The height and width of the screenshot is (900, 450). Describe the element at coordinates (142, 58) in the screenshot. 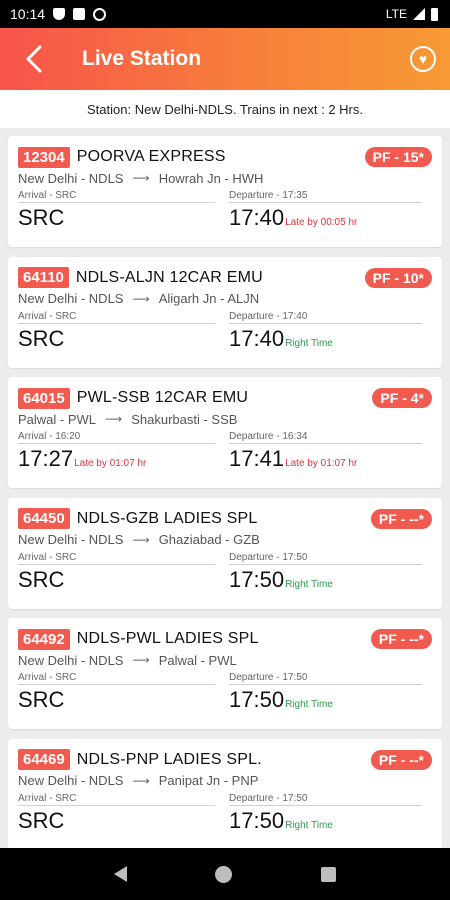

I see `page-title: Live Station` at that location.